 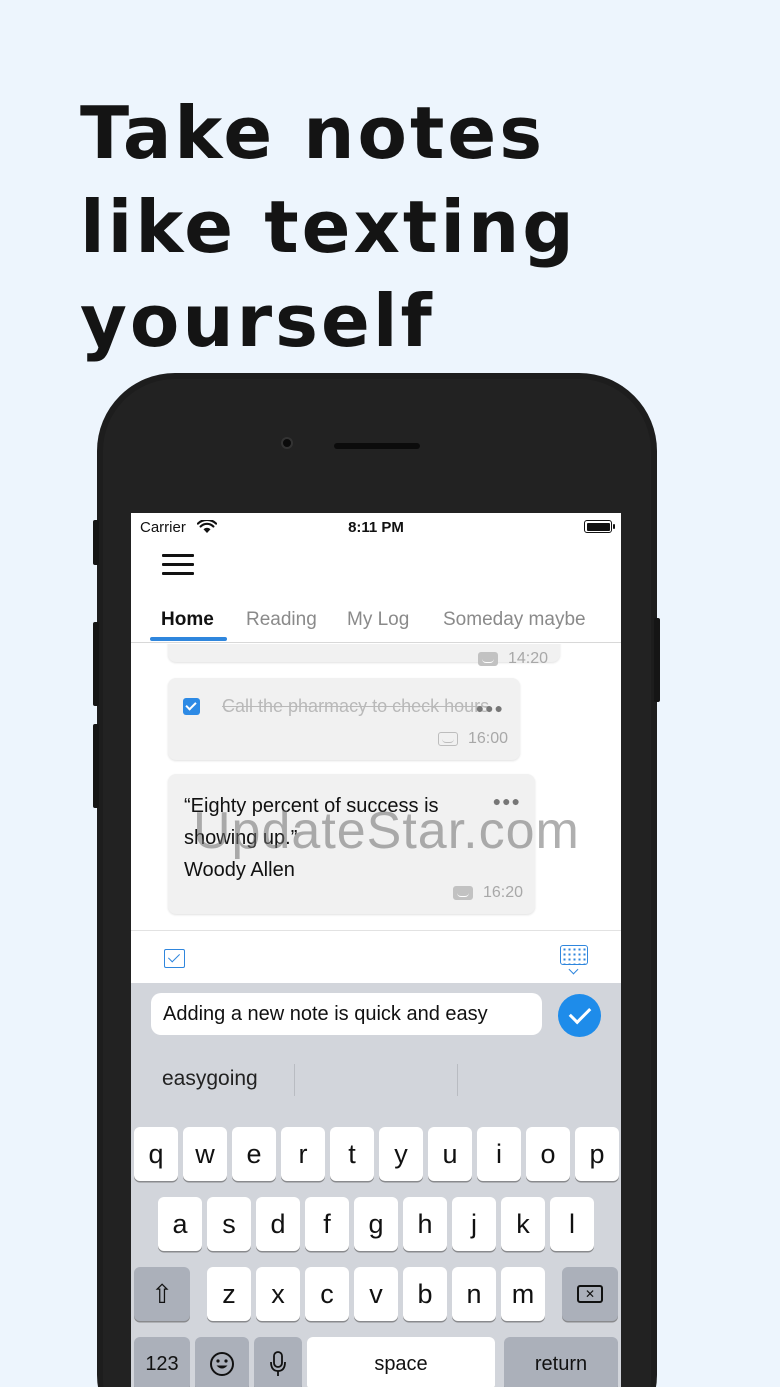 I want to click on key-l: l, so click(x=572, y=1224).